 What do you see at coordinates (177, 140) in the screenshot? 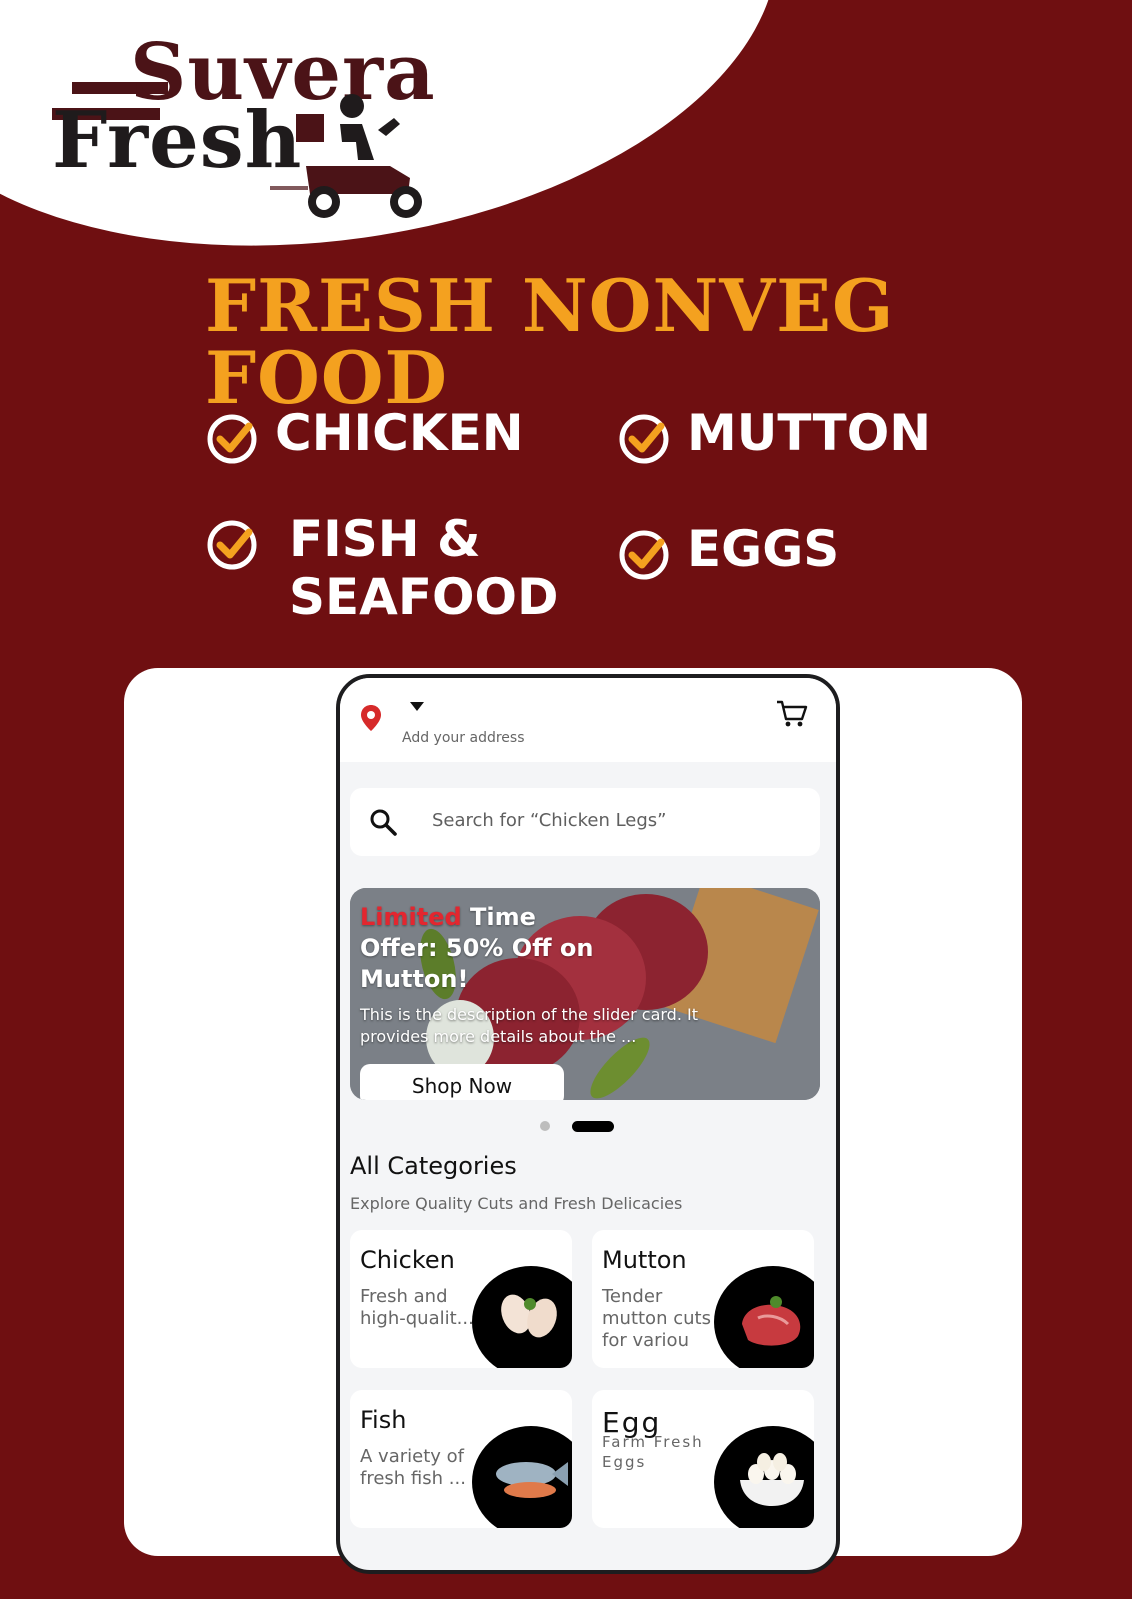
I see `brand-name-second: Fresh` at bounding box center [177, 140].